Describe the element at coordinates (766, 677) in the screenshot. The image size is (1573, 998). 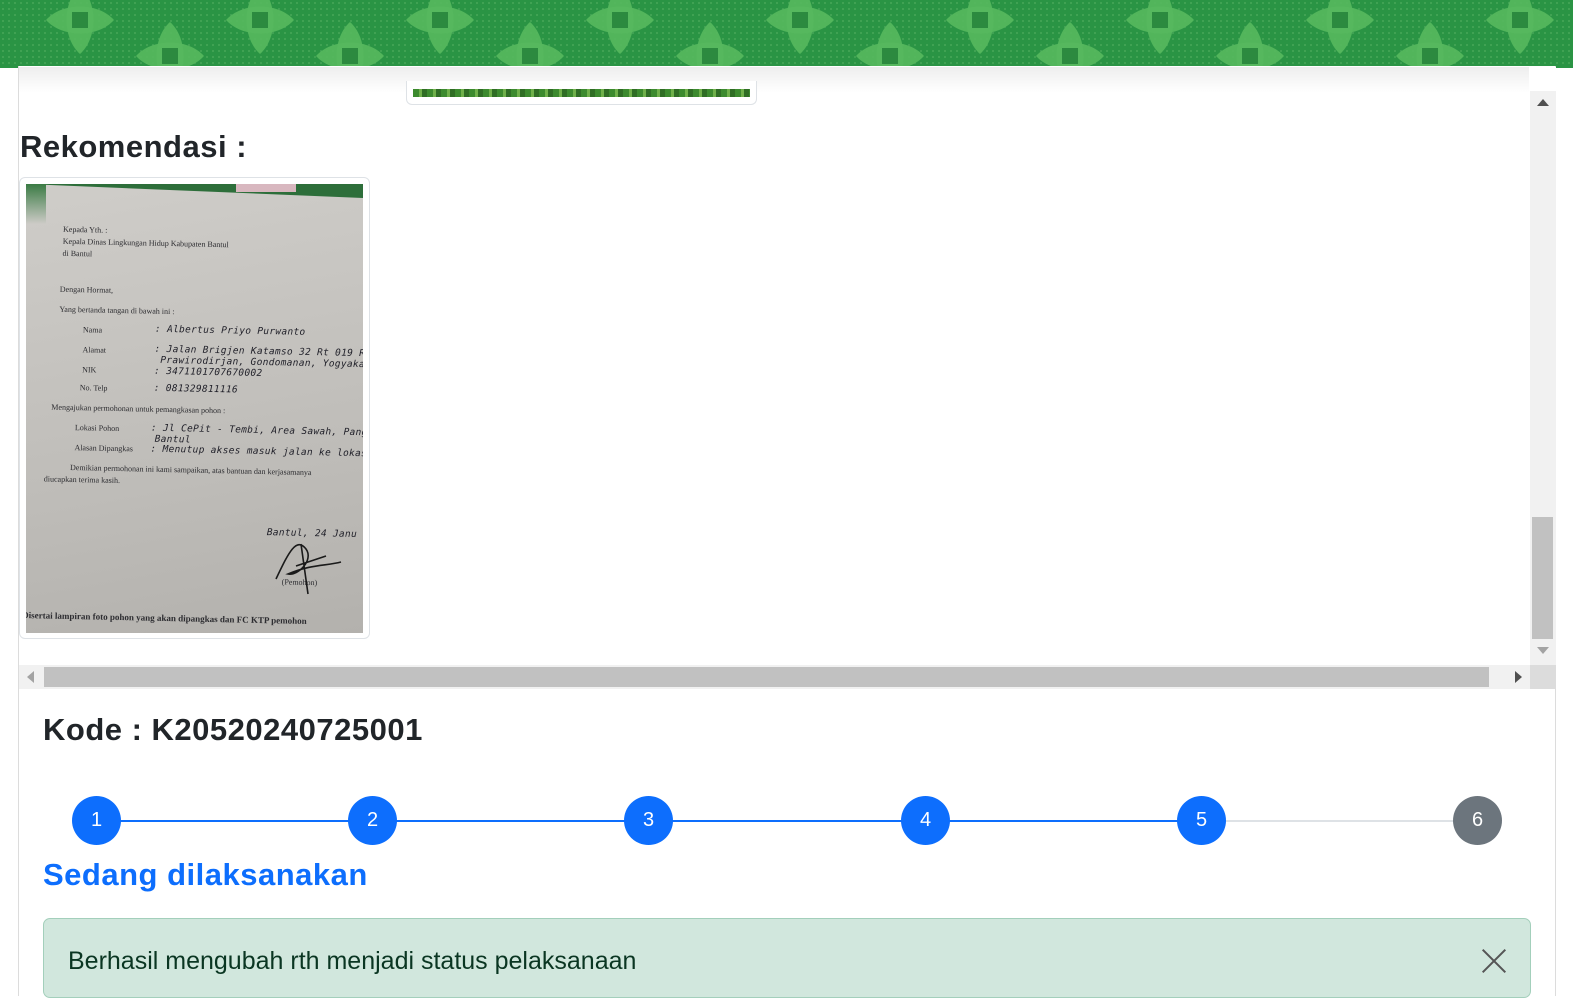
I see `horizontal-scroll-thumb` at that location.